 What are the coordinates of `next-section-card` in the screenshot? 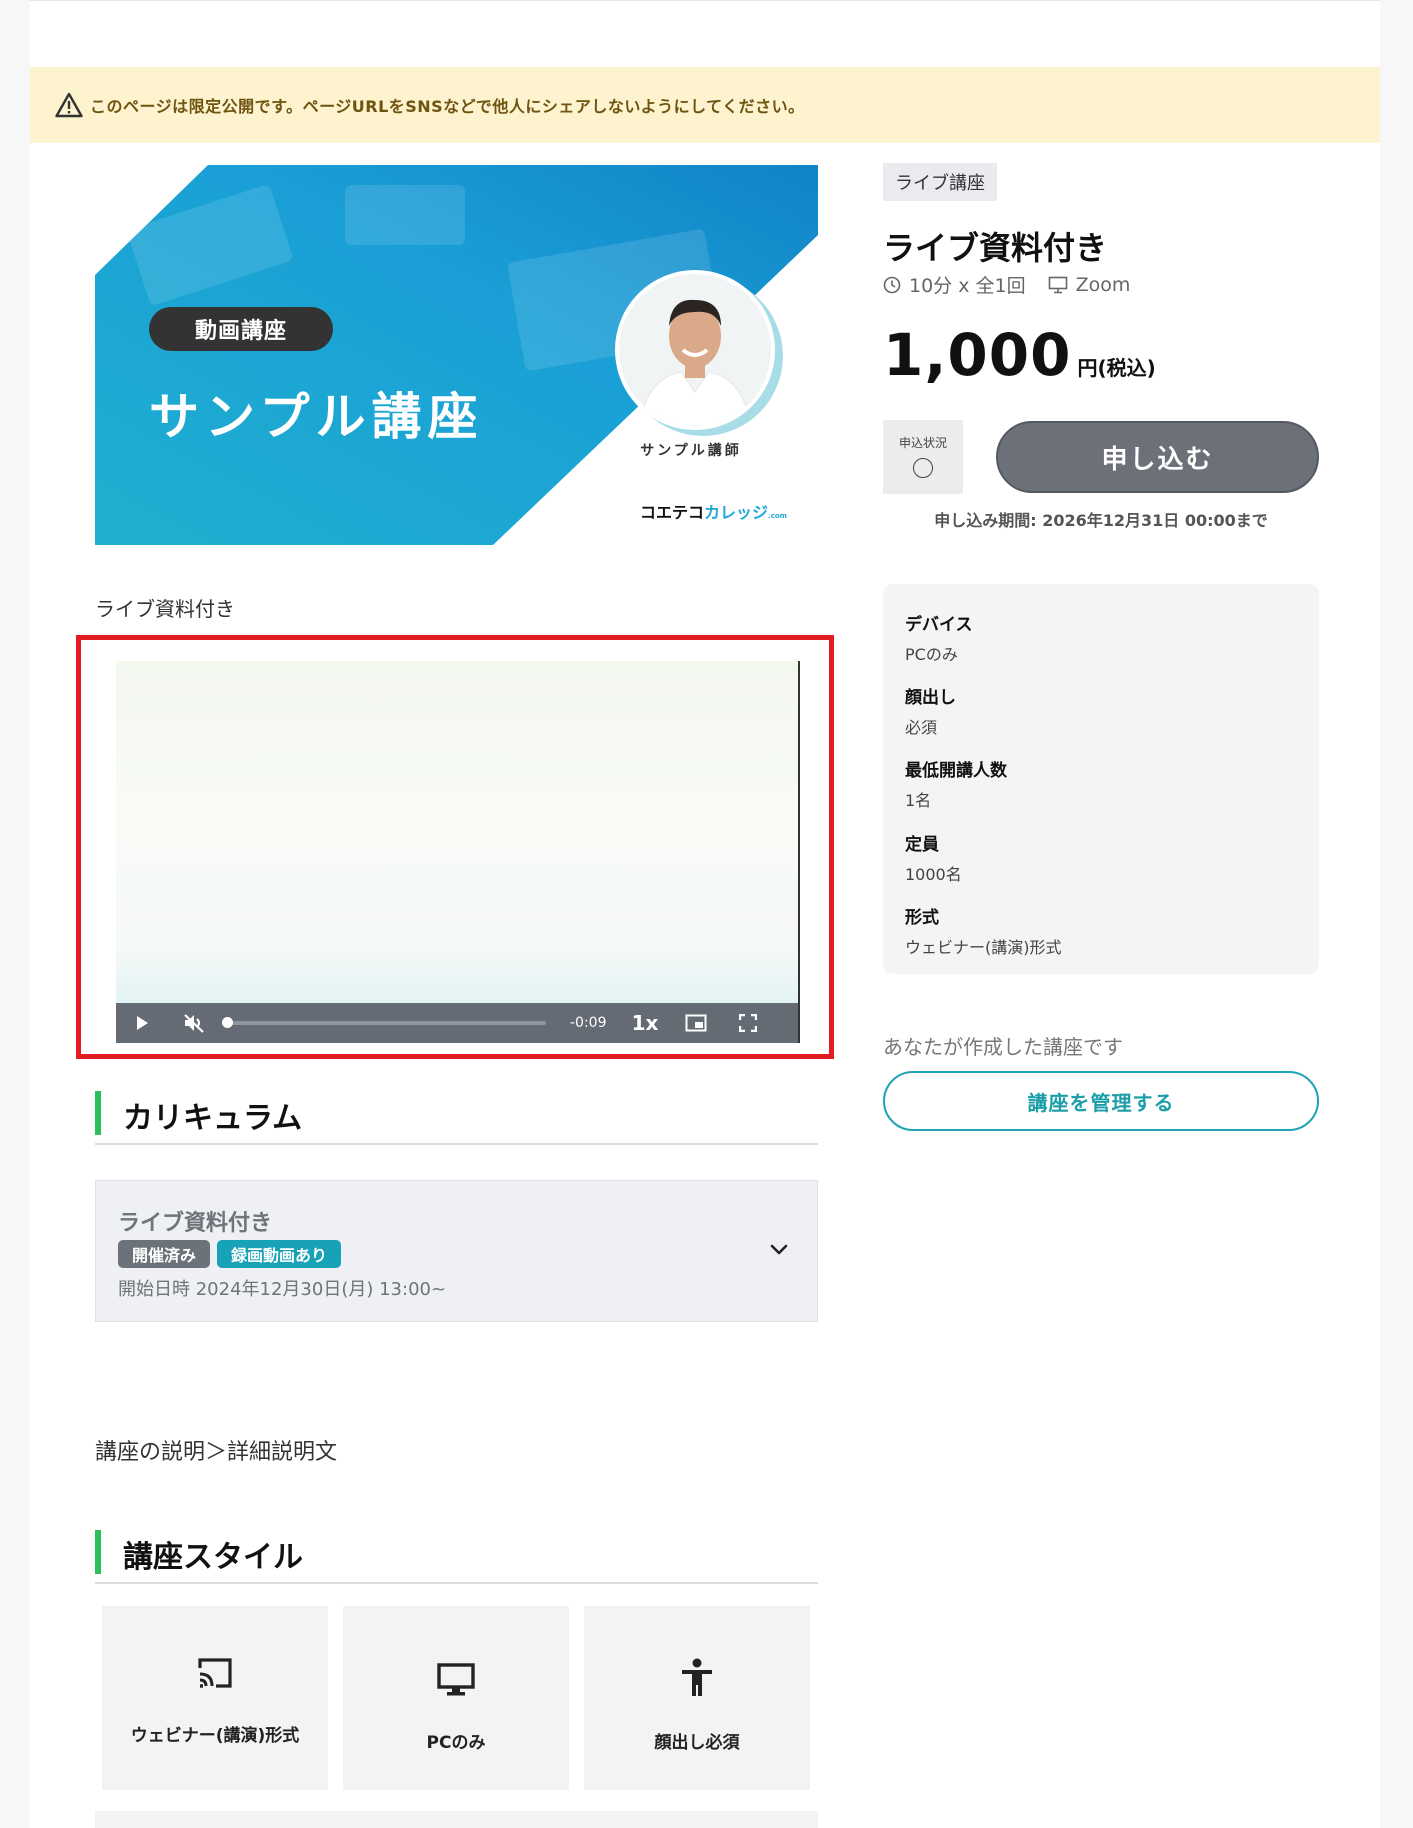 It's located at (456, 1819).